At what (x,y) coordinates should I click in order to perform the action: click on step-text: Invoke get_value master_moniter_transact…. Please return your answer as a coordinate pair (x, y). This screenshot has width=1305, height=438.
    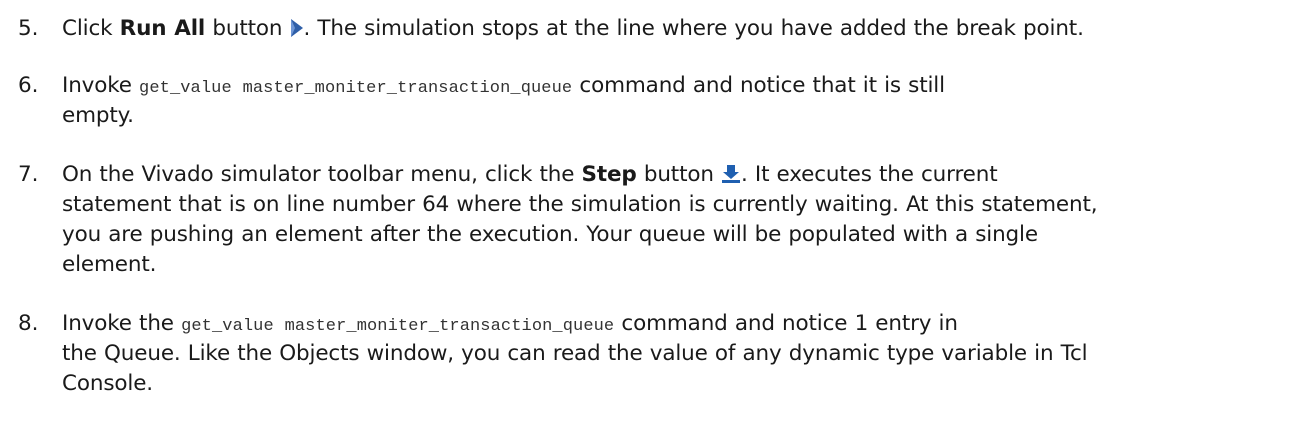
    Looking at the image, I should click on (682, 101).